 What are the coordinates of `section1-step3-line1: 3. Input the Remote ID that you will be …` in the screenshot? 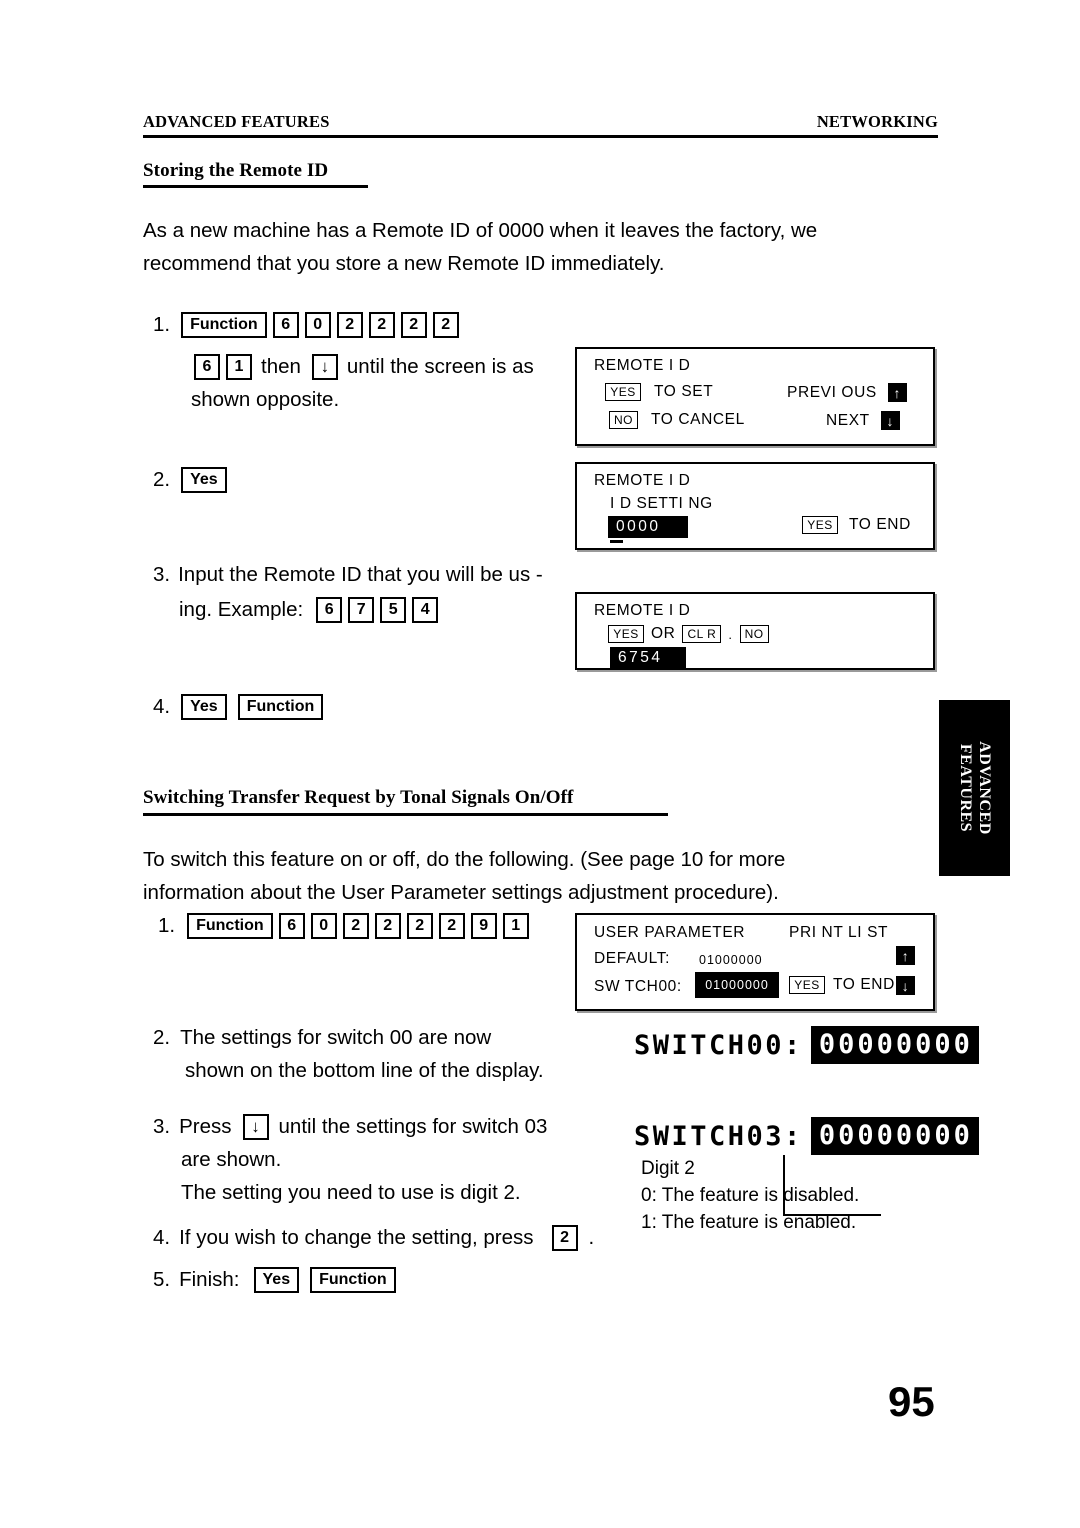 It's located at (348, 574).